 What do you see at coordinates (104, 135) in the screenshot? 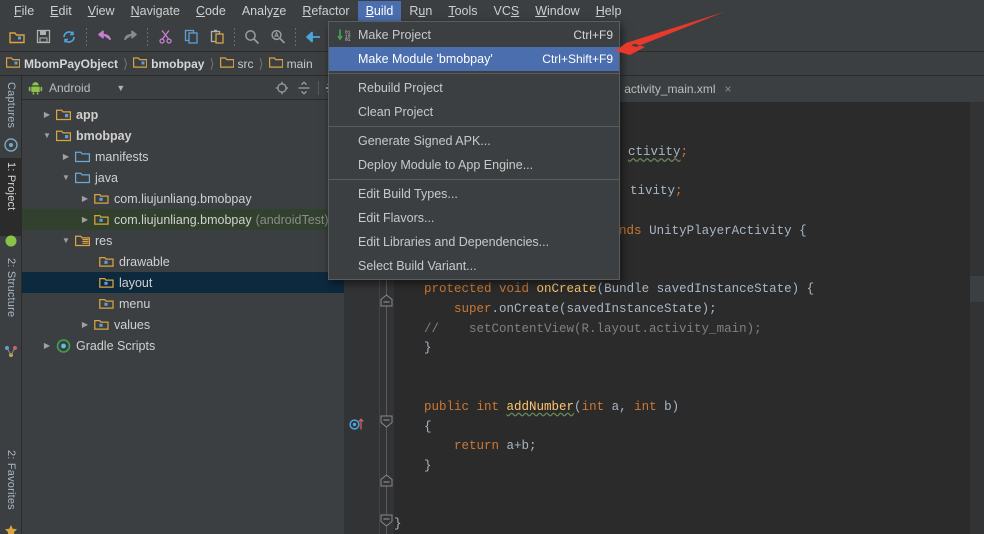
I see `tree-label-bmobpay: bmobpay` at bounding box center [104, 135].